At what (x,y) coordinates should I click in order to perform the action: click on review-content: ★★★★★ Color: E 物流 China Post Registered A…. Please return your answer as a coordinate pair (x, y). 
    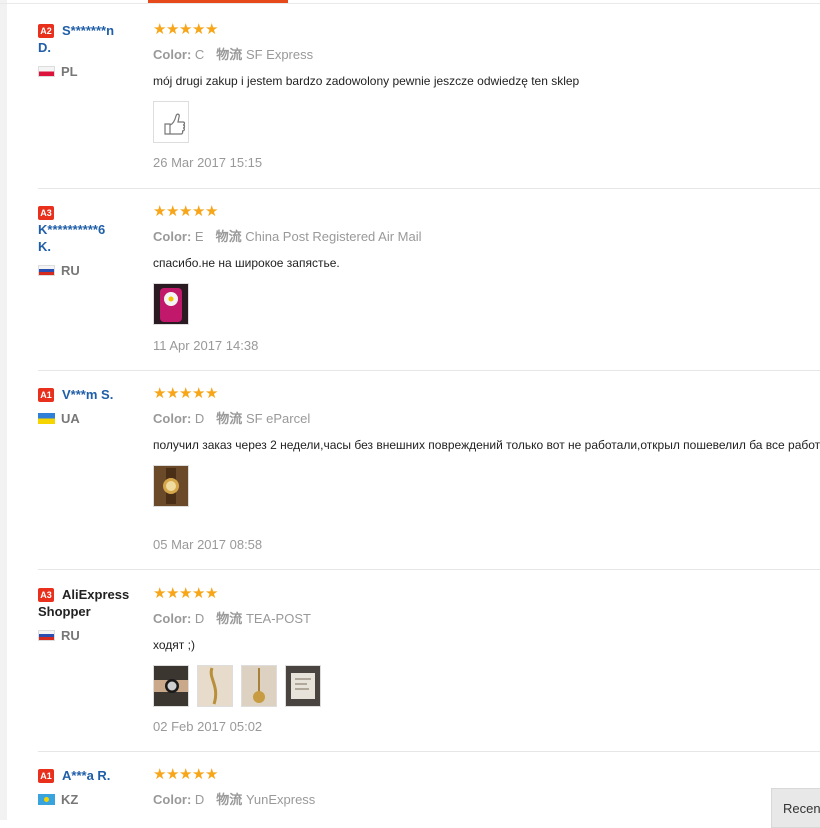
    Looking at the image, I should click on (486, 278).